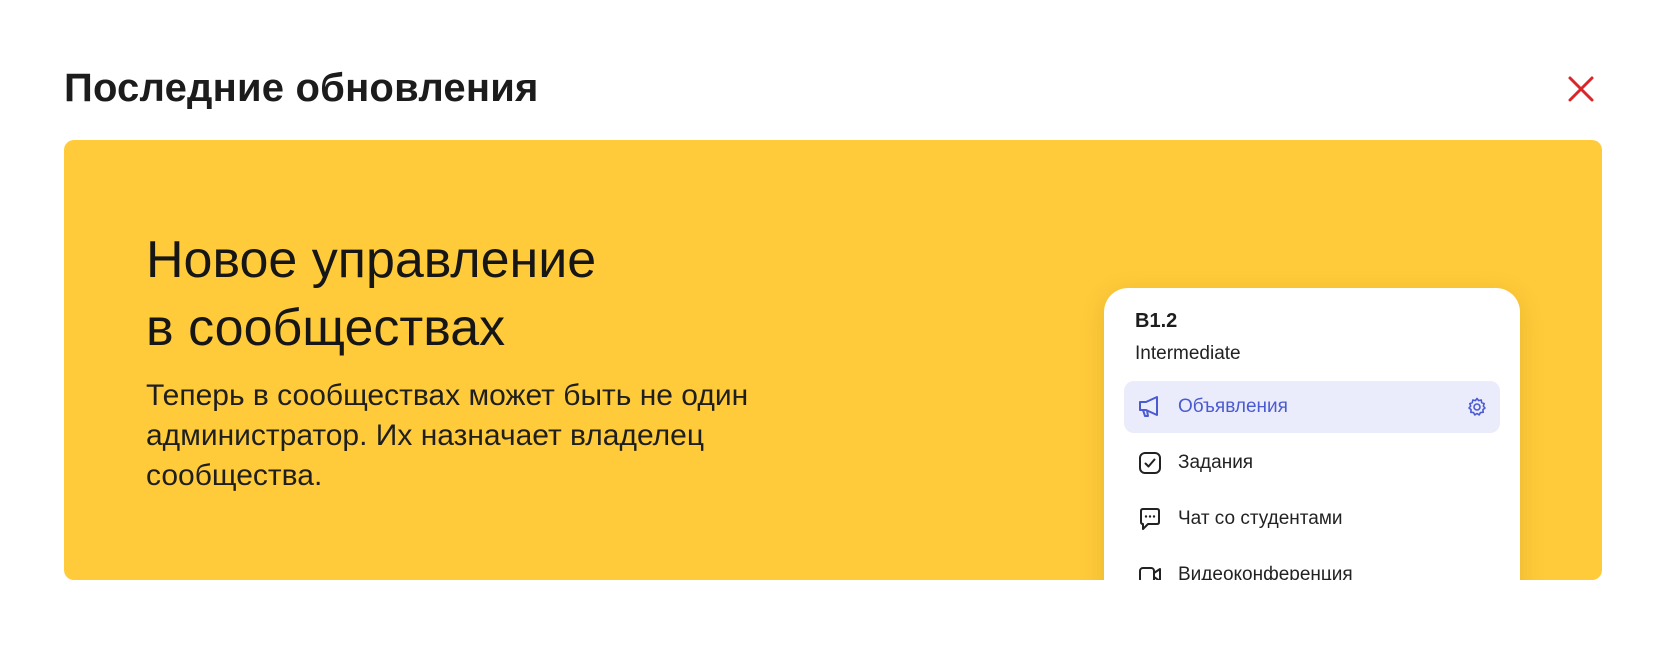 The height and width of the screenshot is (645, 1667). I want to click on menu-item-student-chat: Чат со студентами, so click(1312, 519).